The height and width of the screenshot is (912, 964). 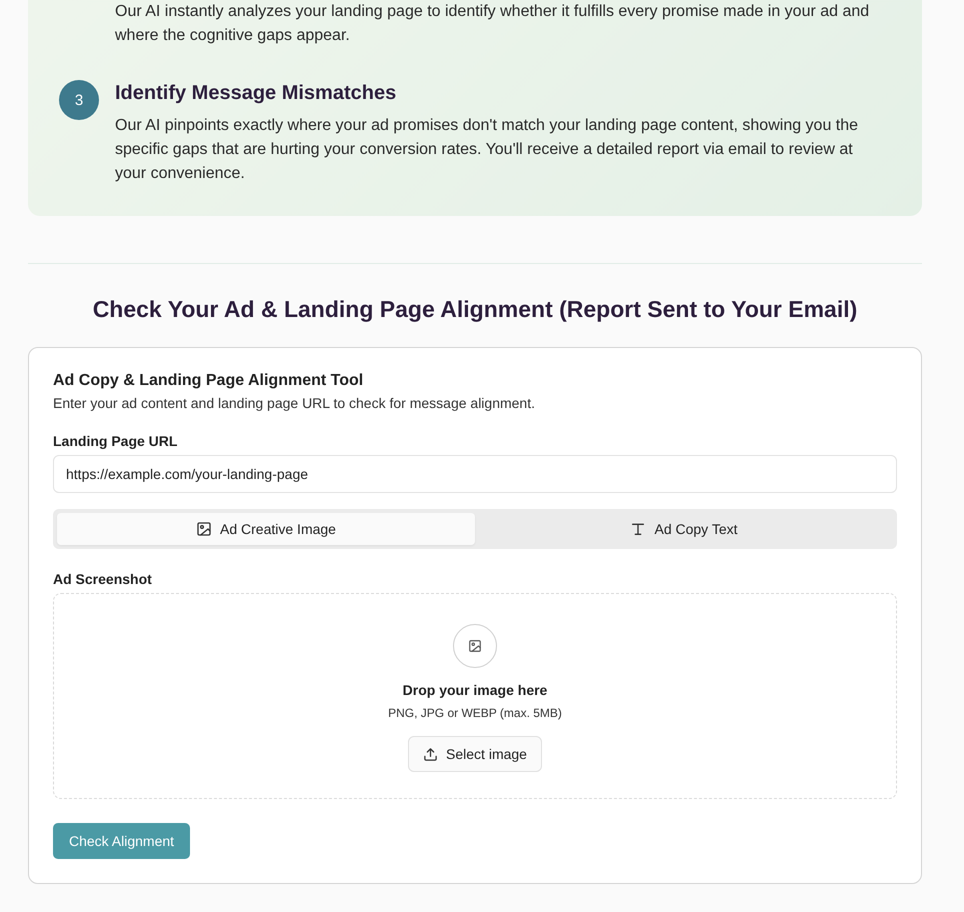 I want to click on drop-prompt: Drop your image here, so click(x=475, y=690).